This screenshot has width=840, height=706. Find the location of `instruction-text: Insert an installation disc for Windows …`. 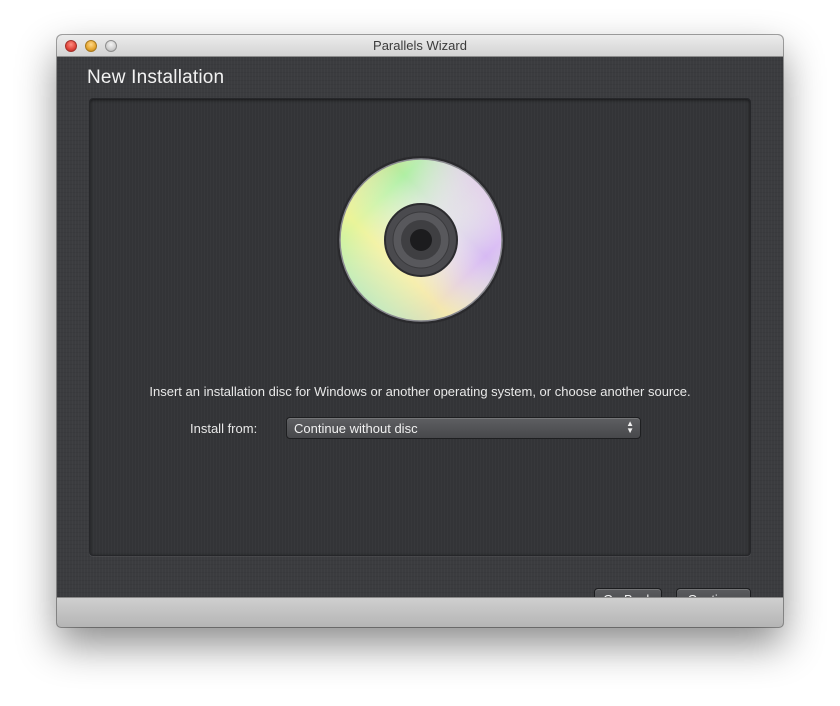

instruction-text: Insert an installation disc for Windows … is located at coordinates (420, 391).